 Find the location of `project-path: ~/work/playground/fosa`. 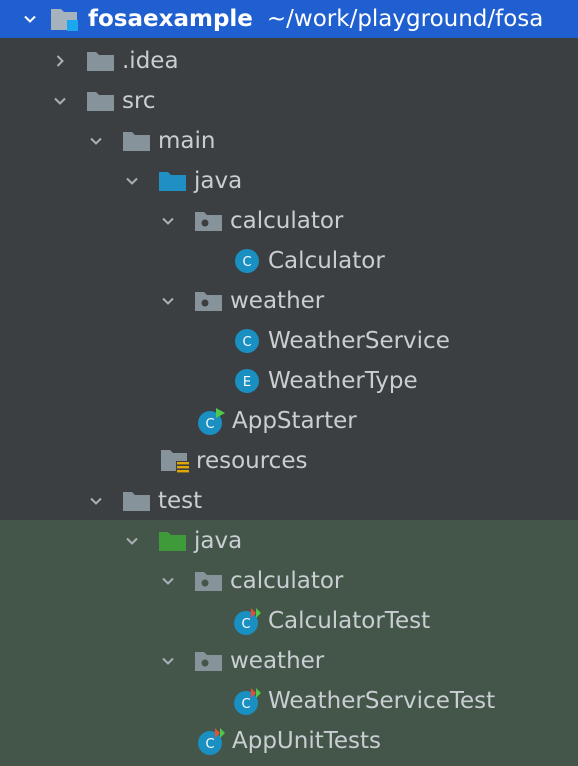

project-path: ~/work/playground/fosa is located at coordinates (405, 19).